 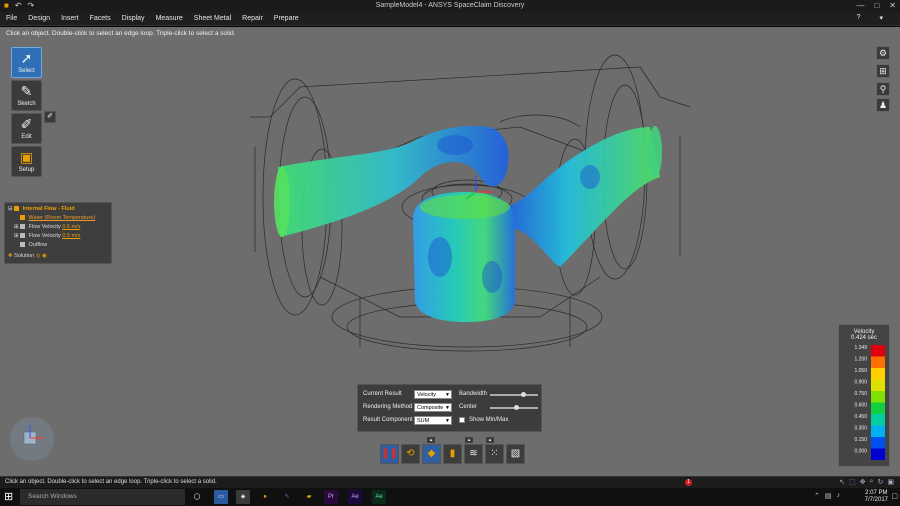 What do you see at coordinates (252, 18) in the screenshot?
I see `menu-repair: Repair` at bounding box center [252, 18].